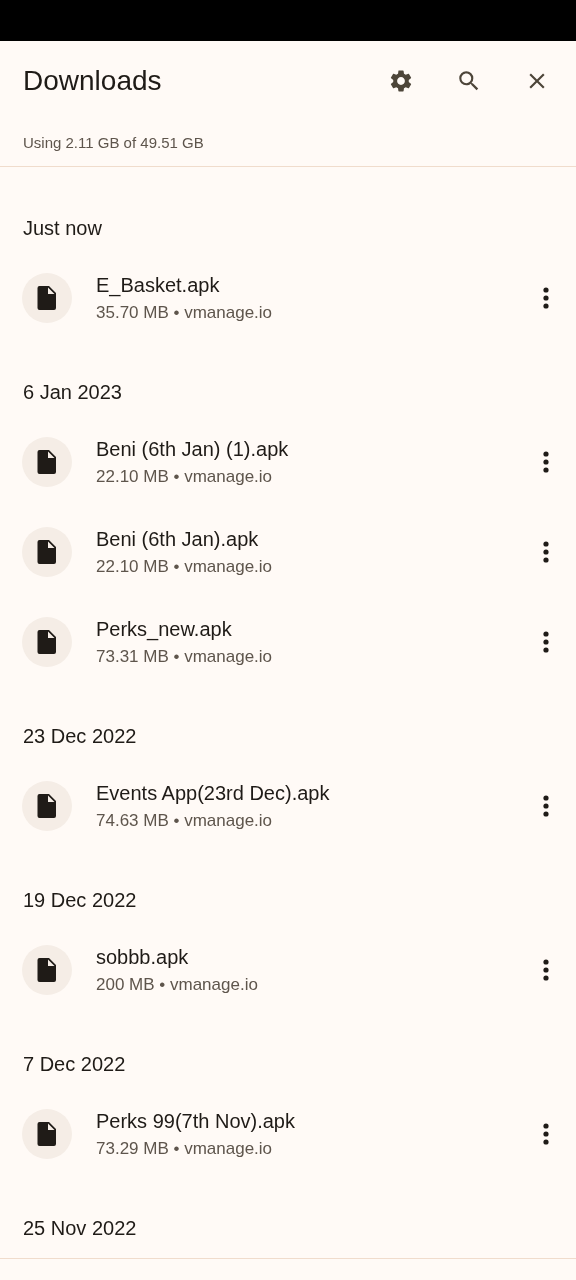 The image size is (576, 1280). I want to click on date-heading: 7 Dec 2022, so click(74, 1064).